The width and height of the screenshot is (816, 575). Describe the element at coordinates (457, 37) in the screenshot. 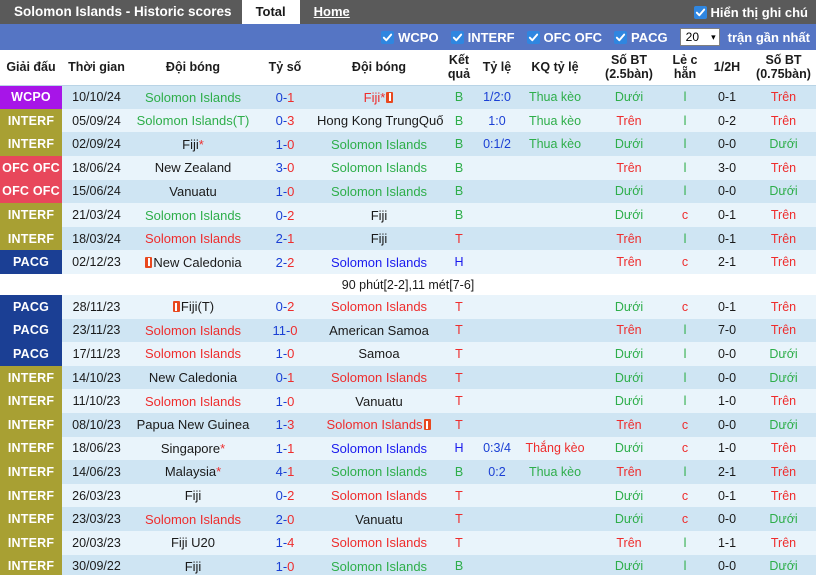

I see `interf-checkbox` at that location.